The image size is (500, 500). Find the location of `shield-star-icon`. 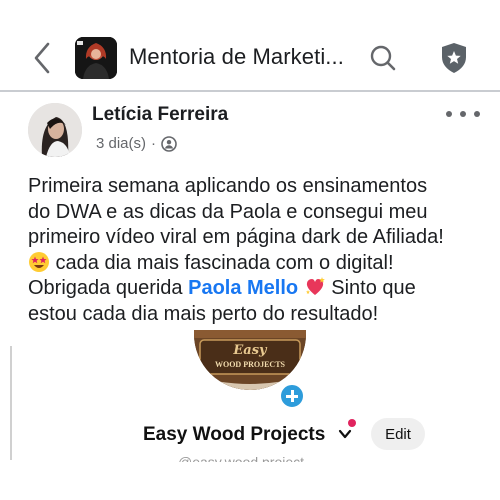

shield-star-icon is located at coordinates (454, 58).